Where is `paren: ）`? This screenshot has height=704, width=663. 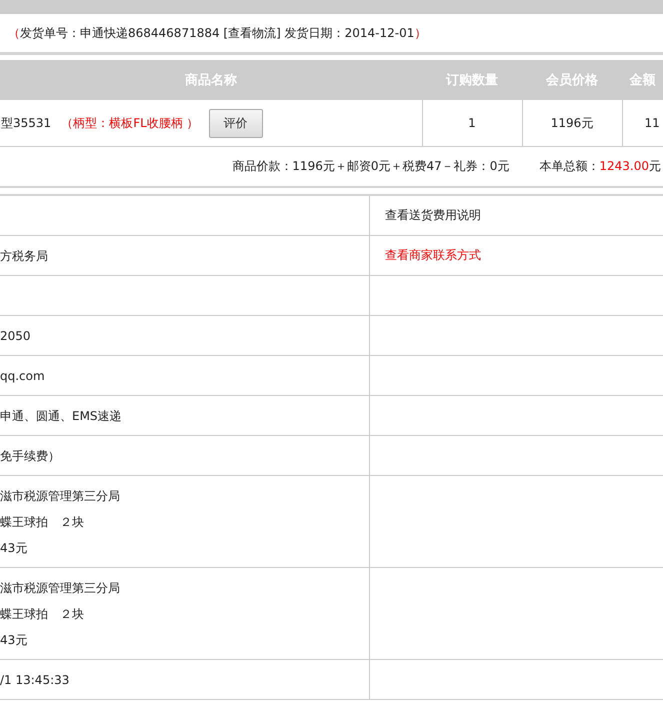
paren: ） is located at coordinates (420, 33).